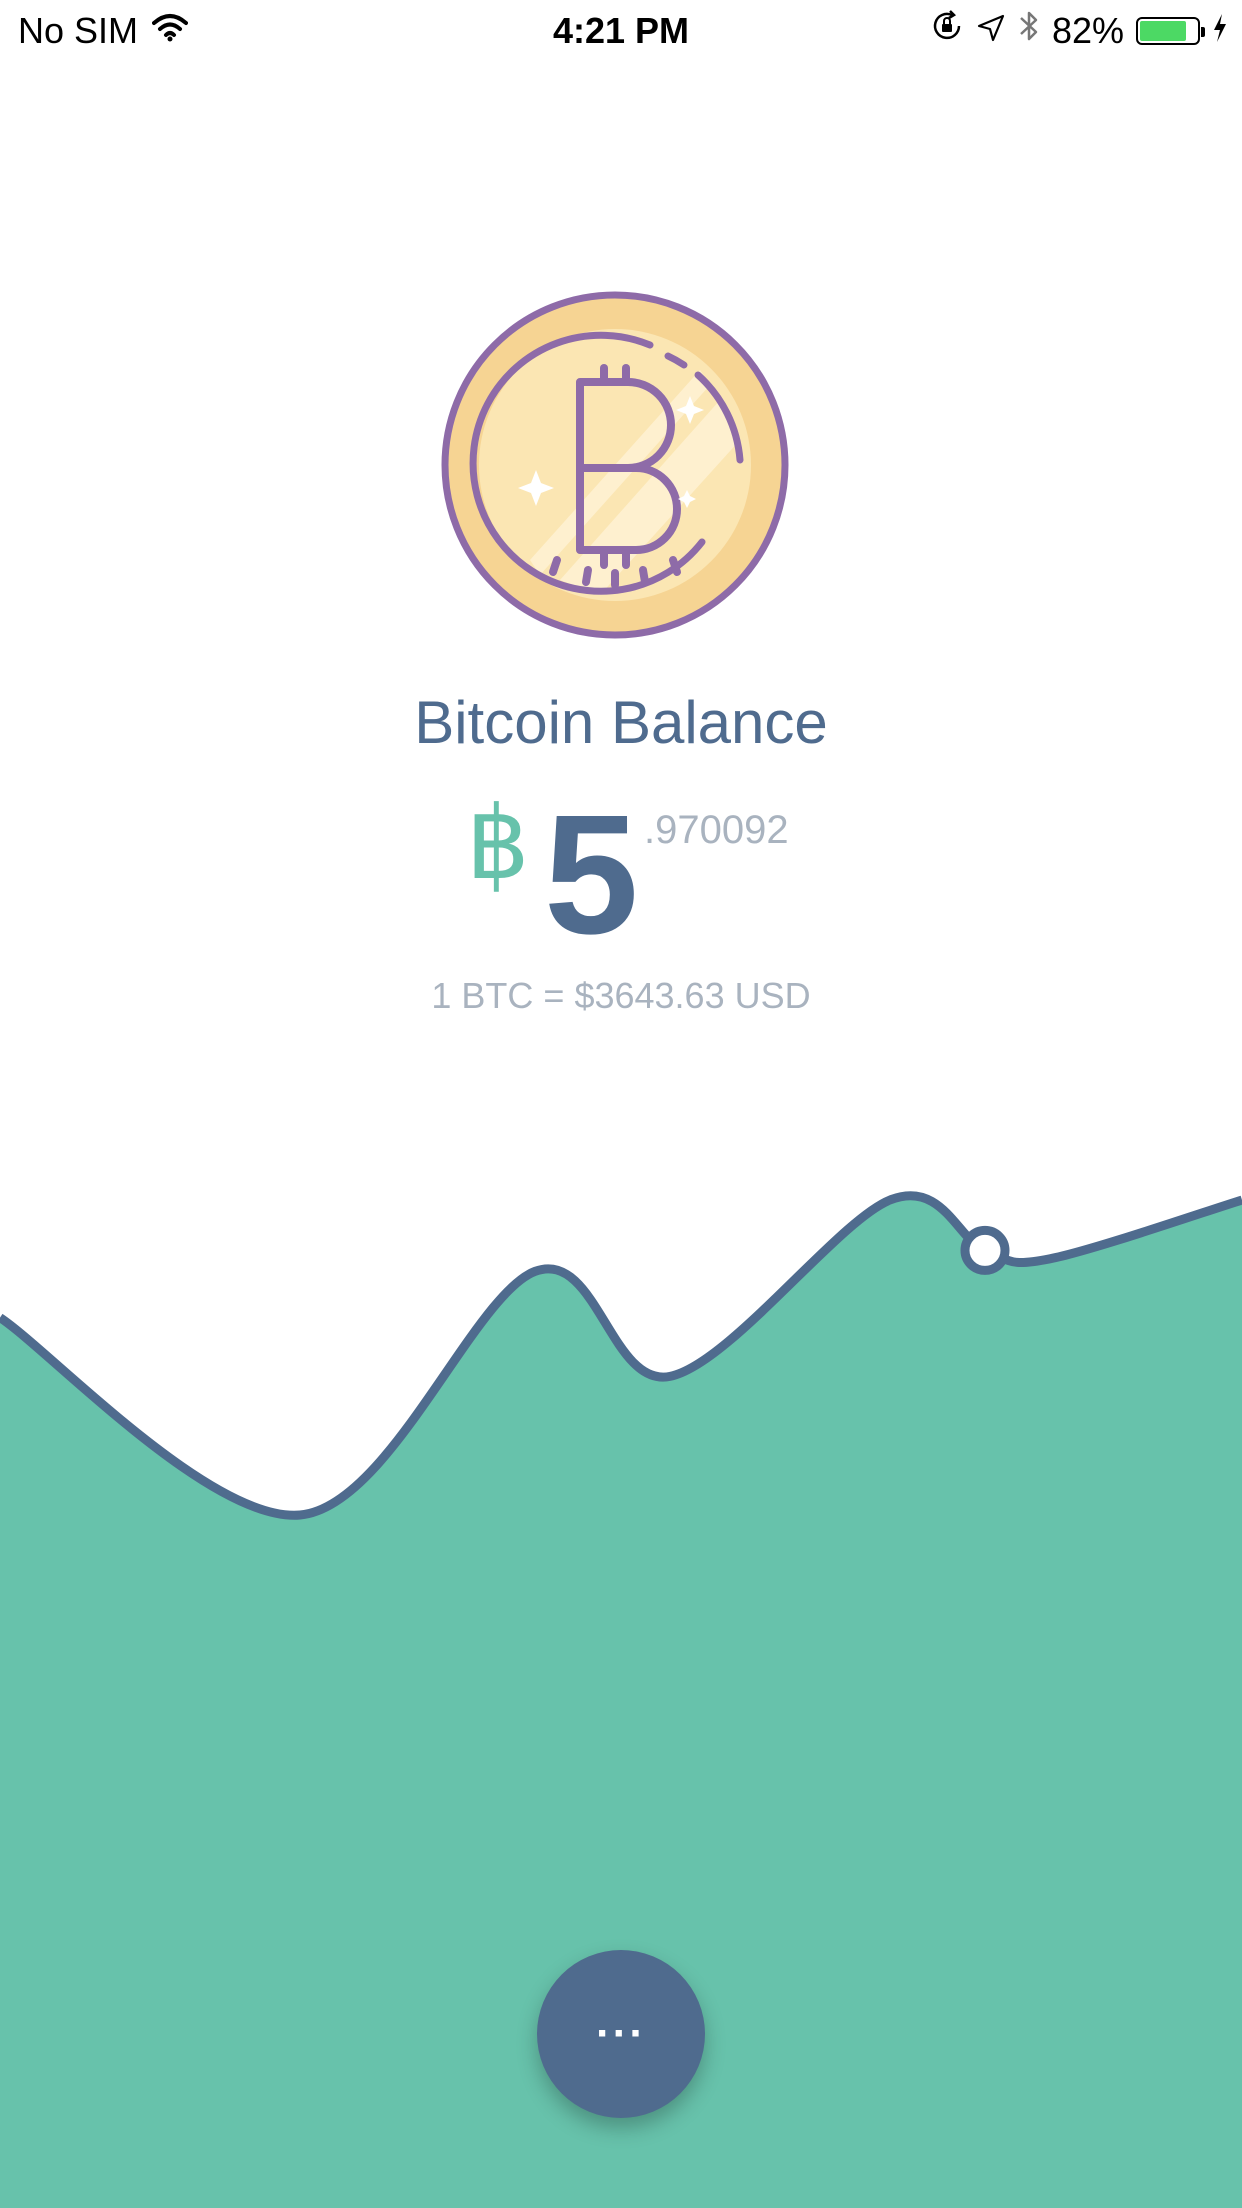 Image resolution: width=1242 pixels, height=2208 pixels. I want to click on more-button: ···, so click(621, 2034).